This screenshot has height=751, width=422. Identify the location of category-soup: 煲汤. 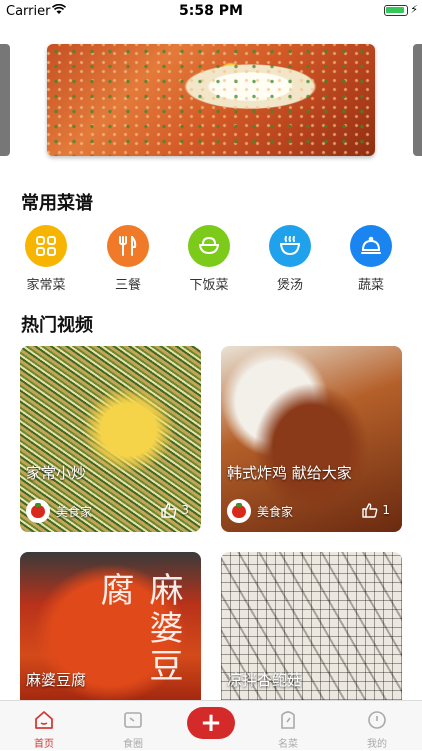
(290, 259).